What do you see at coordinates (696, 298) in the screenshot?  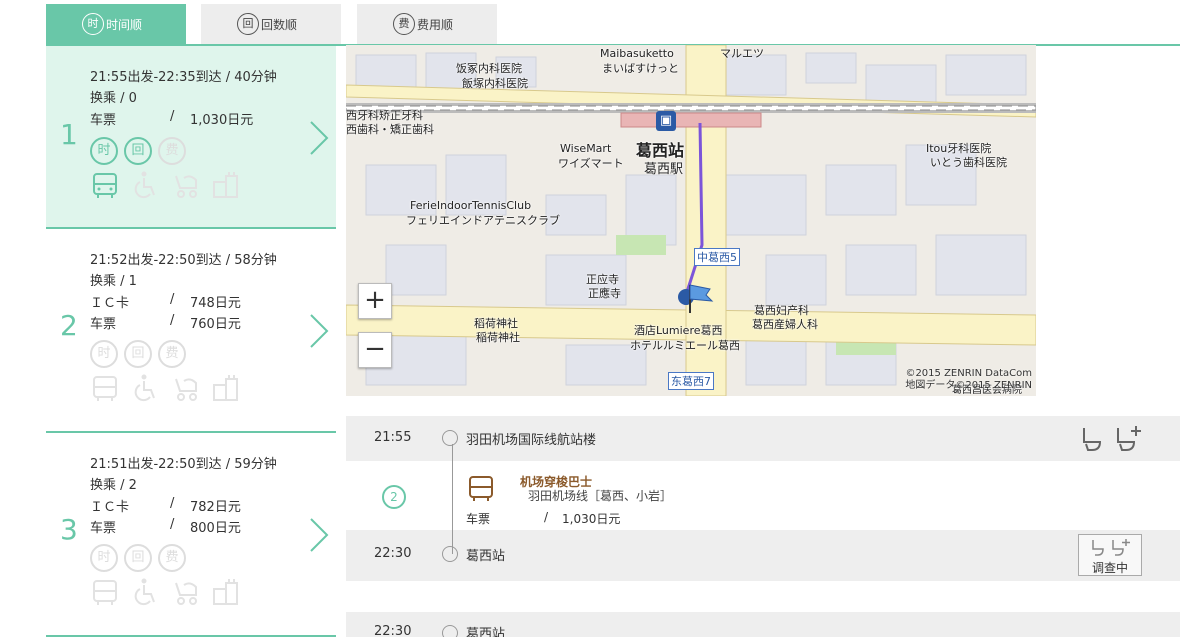 I see `destination-flag-icon` at bounding box center [696, 298].